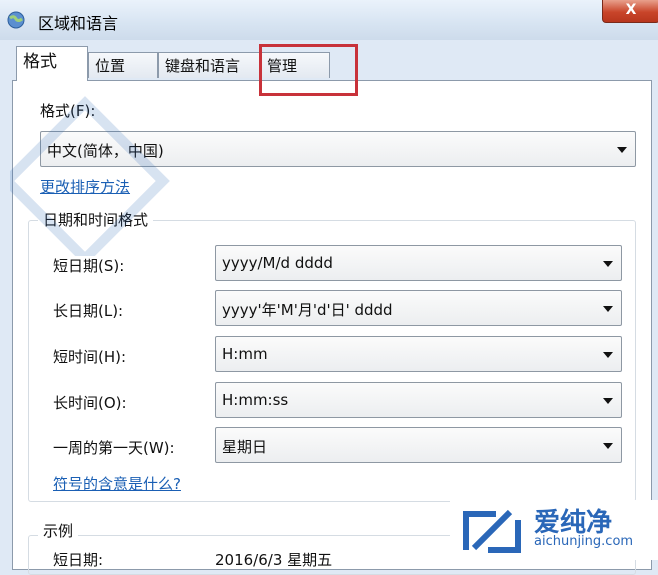 The height and width of the screenshot is (575, 658). I want to click on tab-location: 位置, so click(123, 65).